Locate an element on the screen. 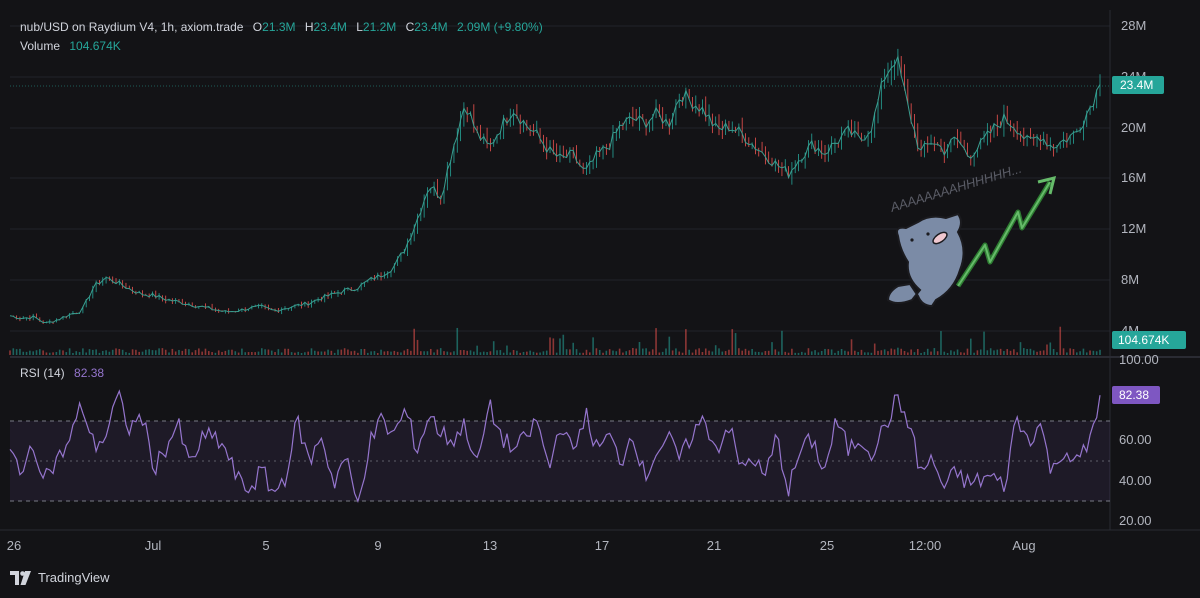  volume-label: Volume is located at coordinates (40, 46).